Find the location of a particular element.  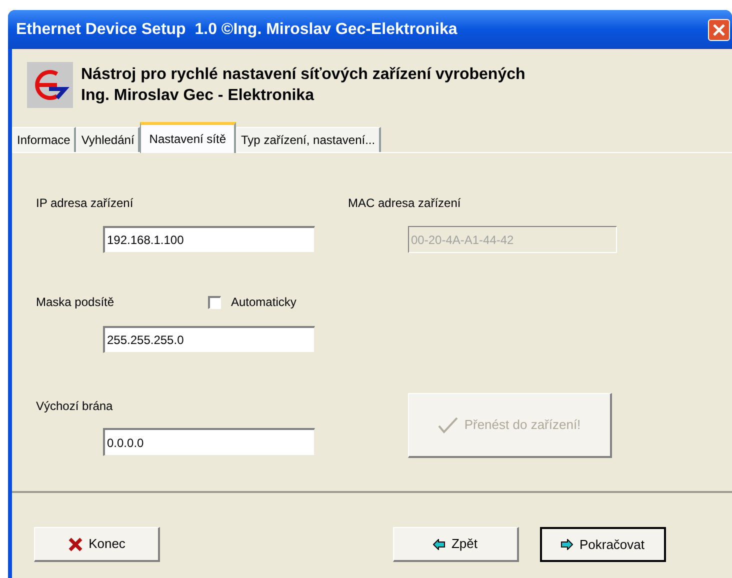

header-text: Ing. Miroslav Gec - Elektronika is located at coordinates (198, 96).